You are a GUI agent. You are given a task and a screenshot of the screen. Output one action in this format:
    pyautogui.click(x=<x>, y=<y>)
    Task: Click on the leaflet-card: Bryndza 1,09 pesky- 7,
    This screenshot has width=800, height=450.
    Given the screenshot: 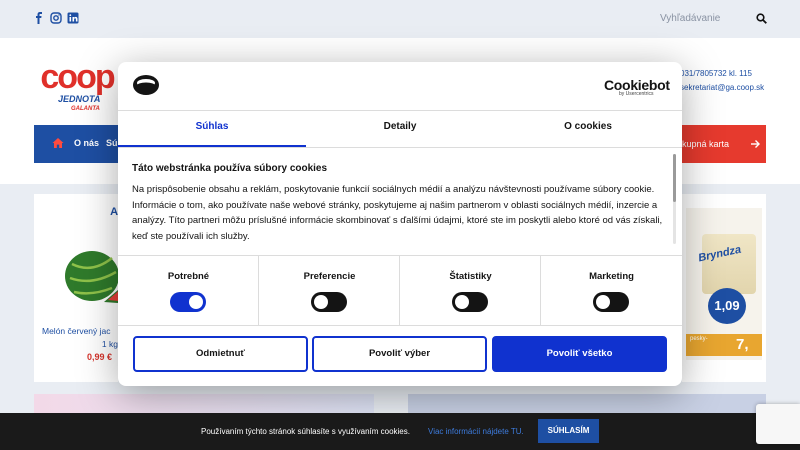 What is the action you would take?
    pyautogui.click(x=724, y=288)
    